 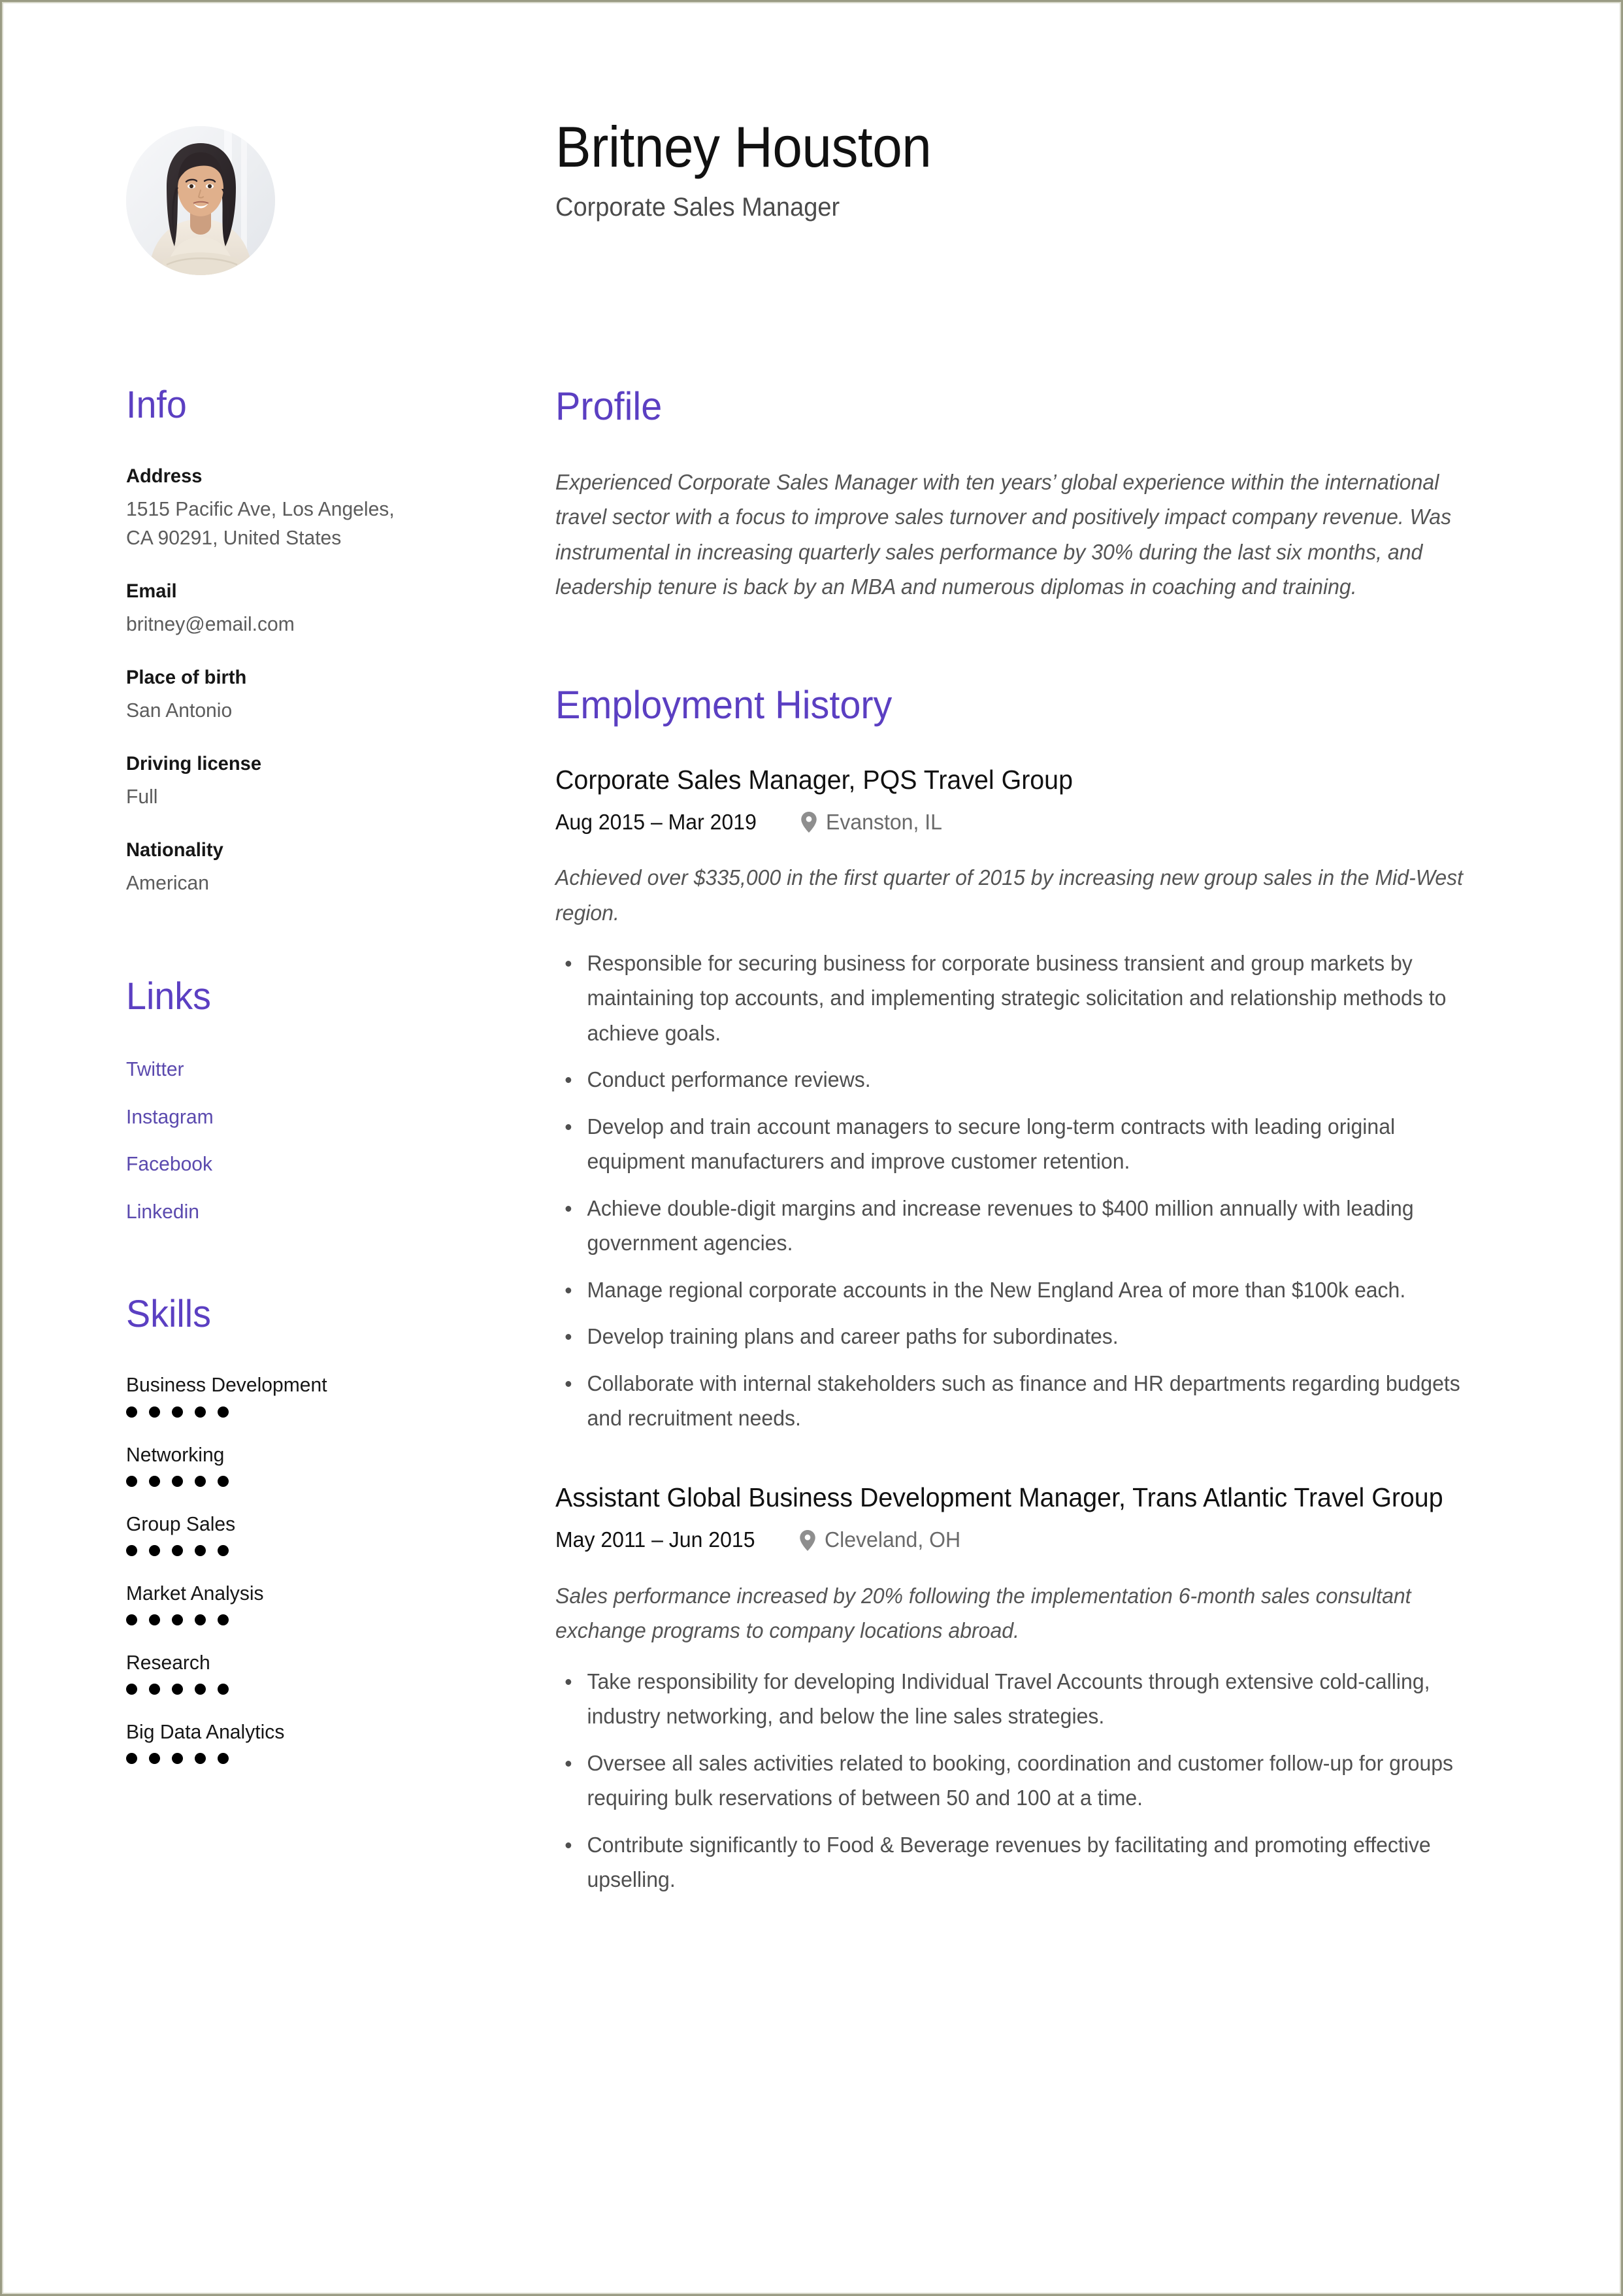 What do you see at coordinates (892, 1539) in the screenshot?
I see `job-location-label: Cleveland, OH` at bounding box center [892, 1539].